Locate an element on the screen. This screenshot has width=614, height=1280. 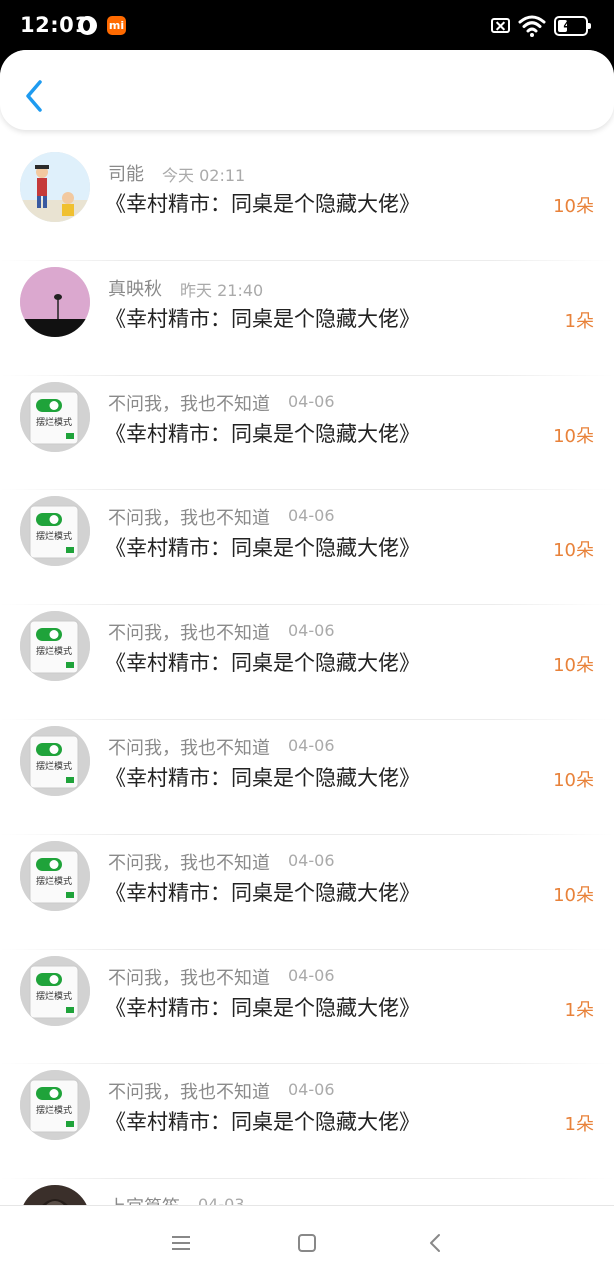
chevron-left-icon is located at coordinates (34, 96).